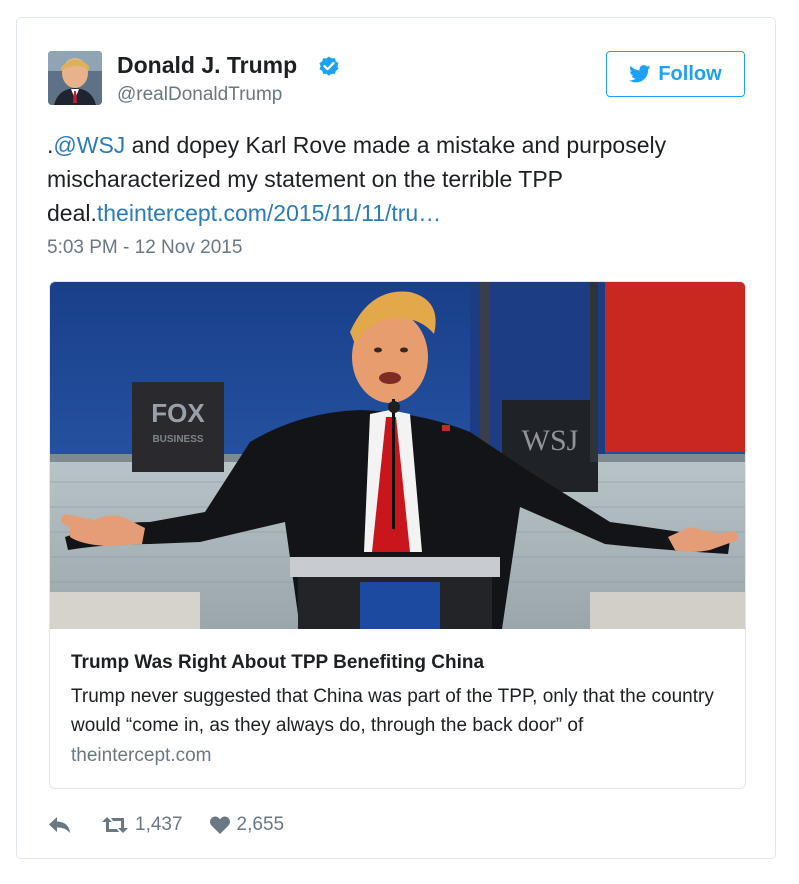 The height and width of the screenshot is (884, 799). I want to click on sign-fox-sub: BUSINESS, so click(177, 439).